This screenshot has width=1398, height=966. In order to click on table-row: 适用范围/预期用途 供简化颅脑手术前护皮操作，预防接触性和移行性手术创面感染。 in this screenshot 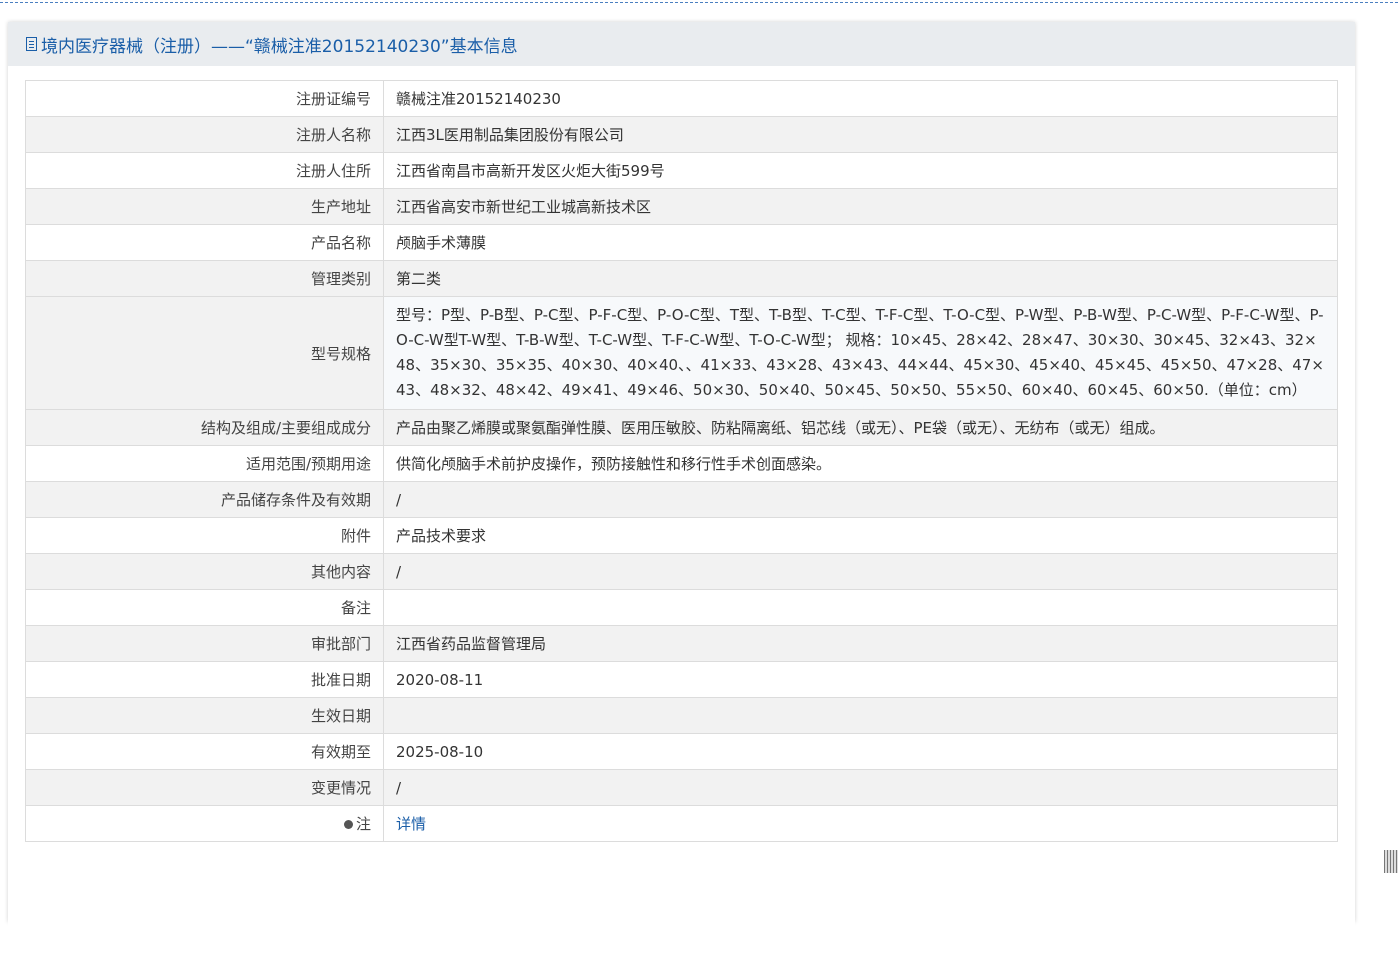, I will do `click(681, 463)`.